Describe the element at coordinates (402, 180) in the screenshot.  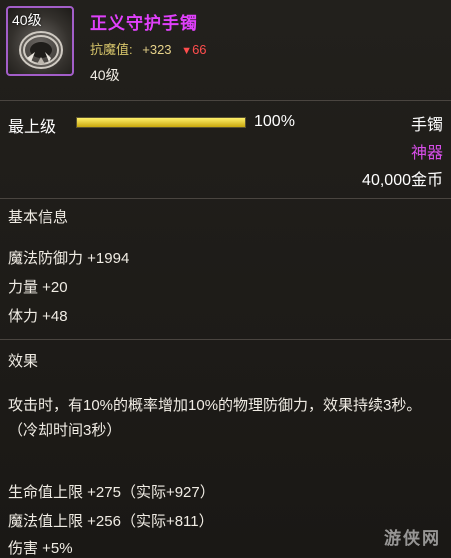
I see `item-price: 40,000金币` at that location.